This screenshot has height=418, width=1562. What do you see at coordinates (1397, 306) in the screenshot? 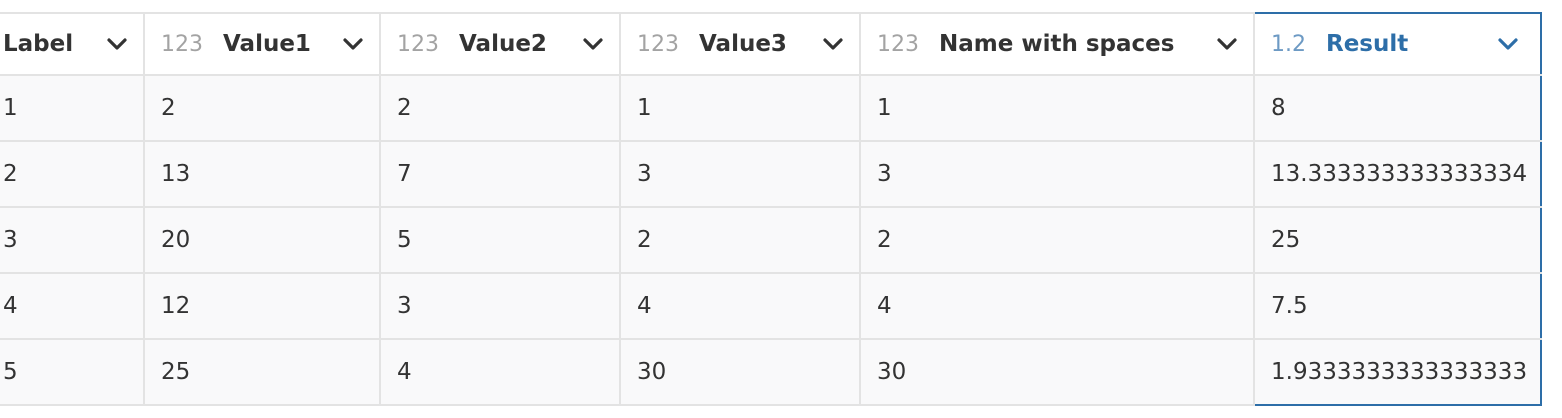
I see `cell-result: 7.5` at bounding box center [1397, 306].